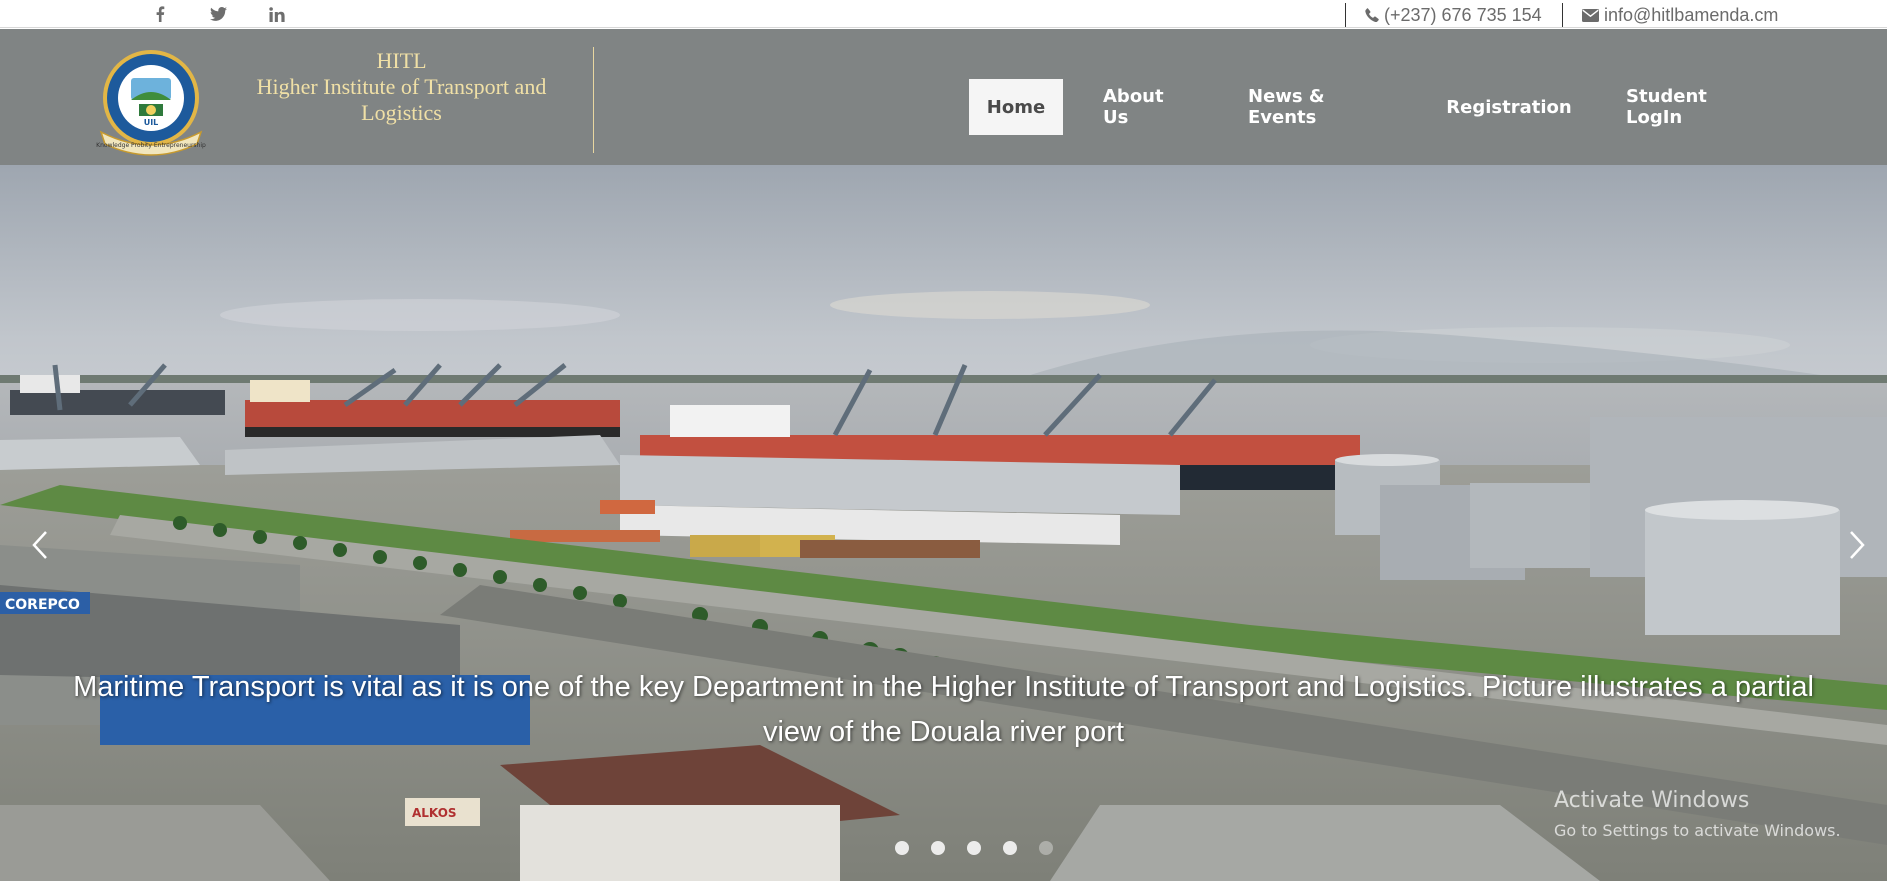 This screenshot has height=881, width=1887. I want to click on linkedin-icon, so click(277, 14).